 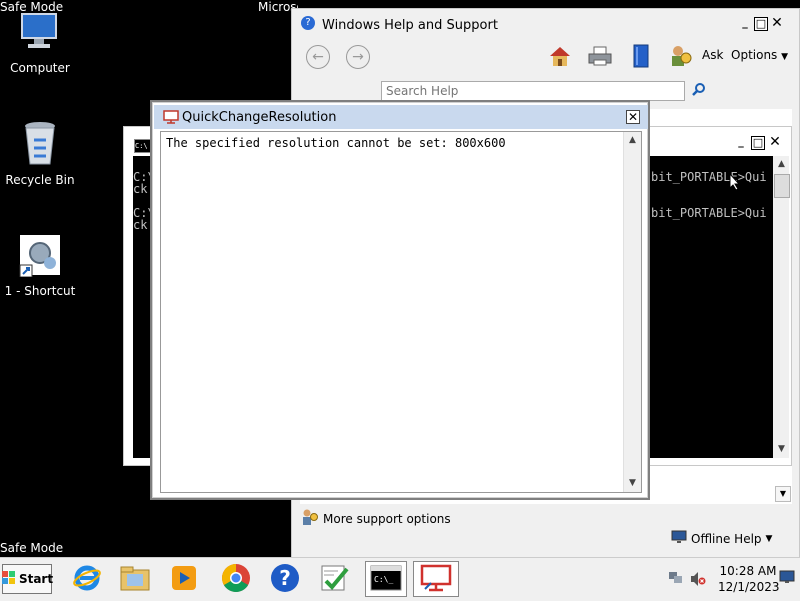 I want to click on taskbar-certificate, so click(x=335, y=579).